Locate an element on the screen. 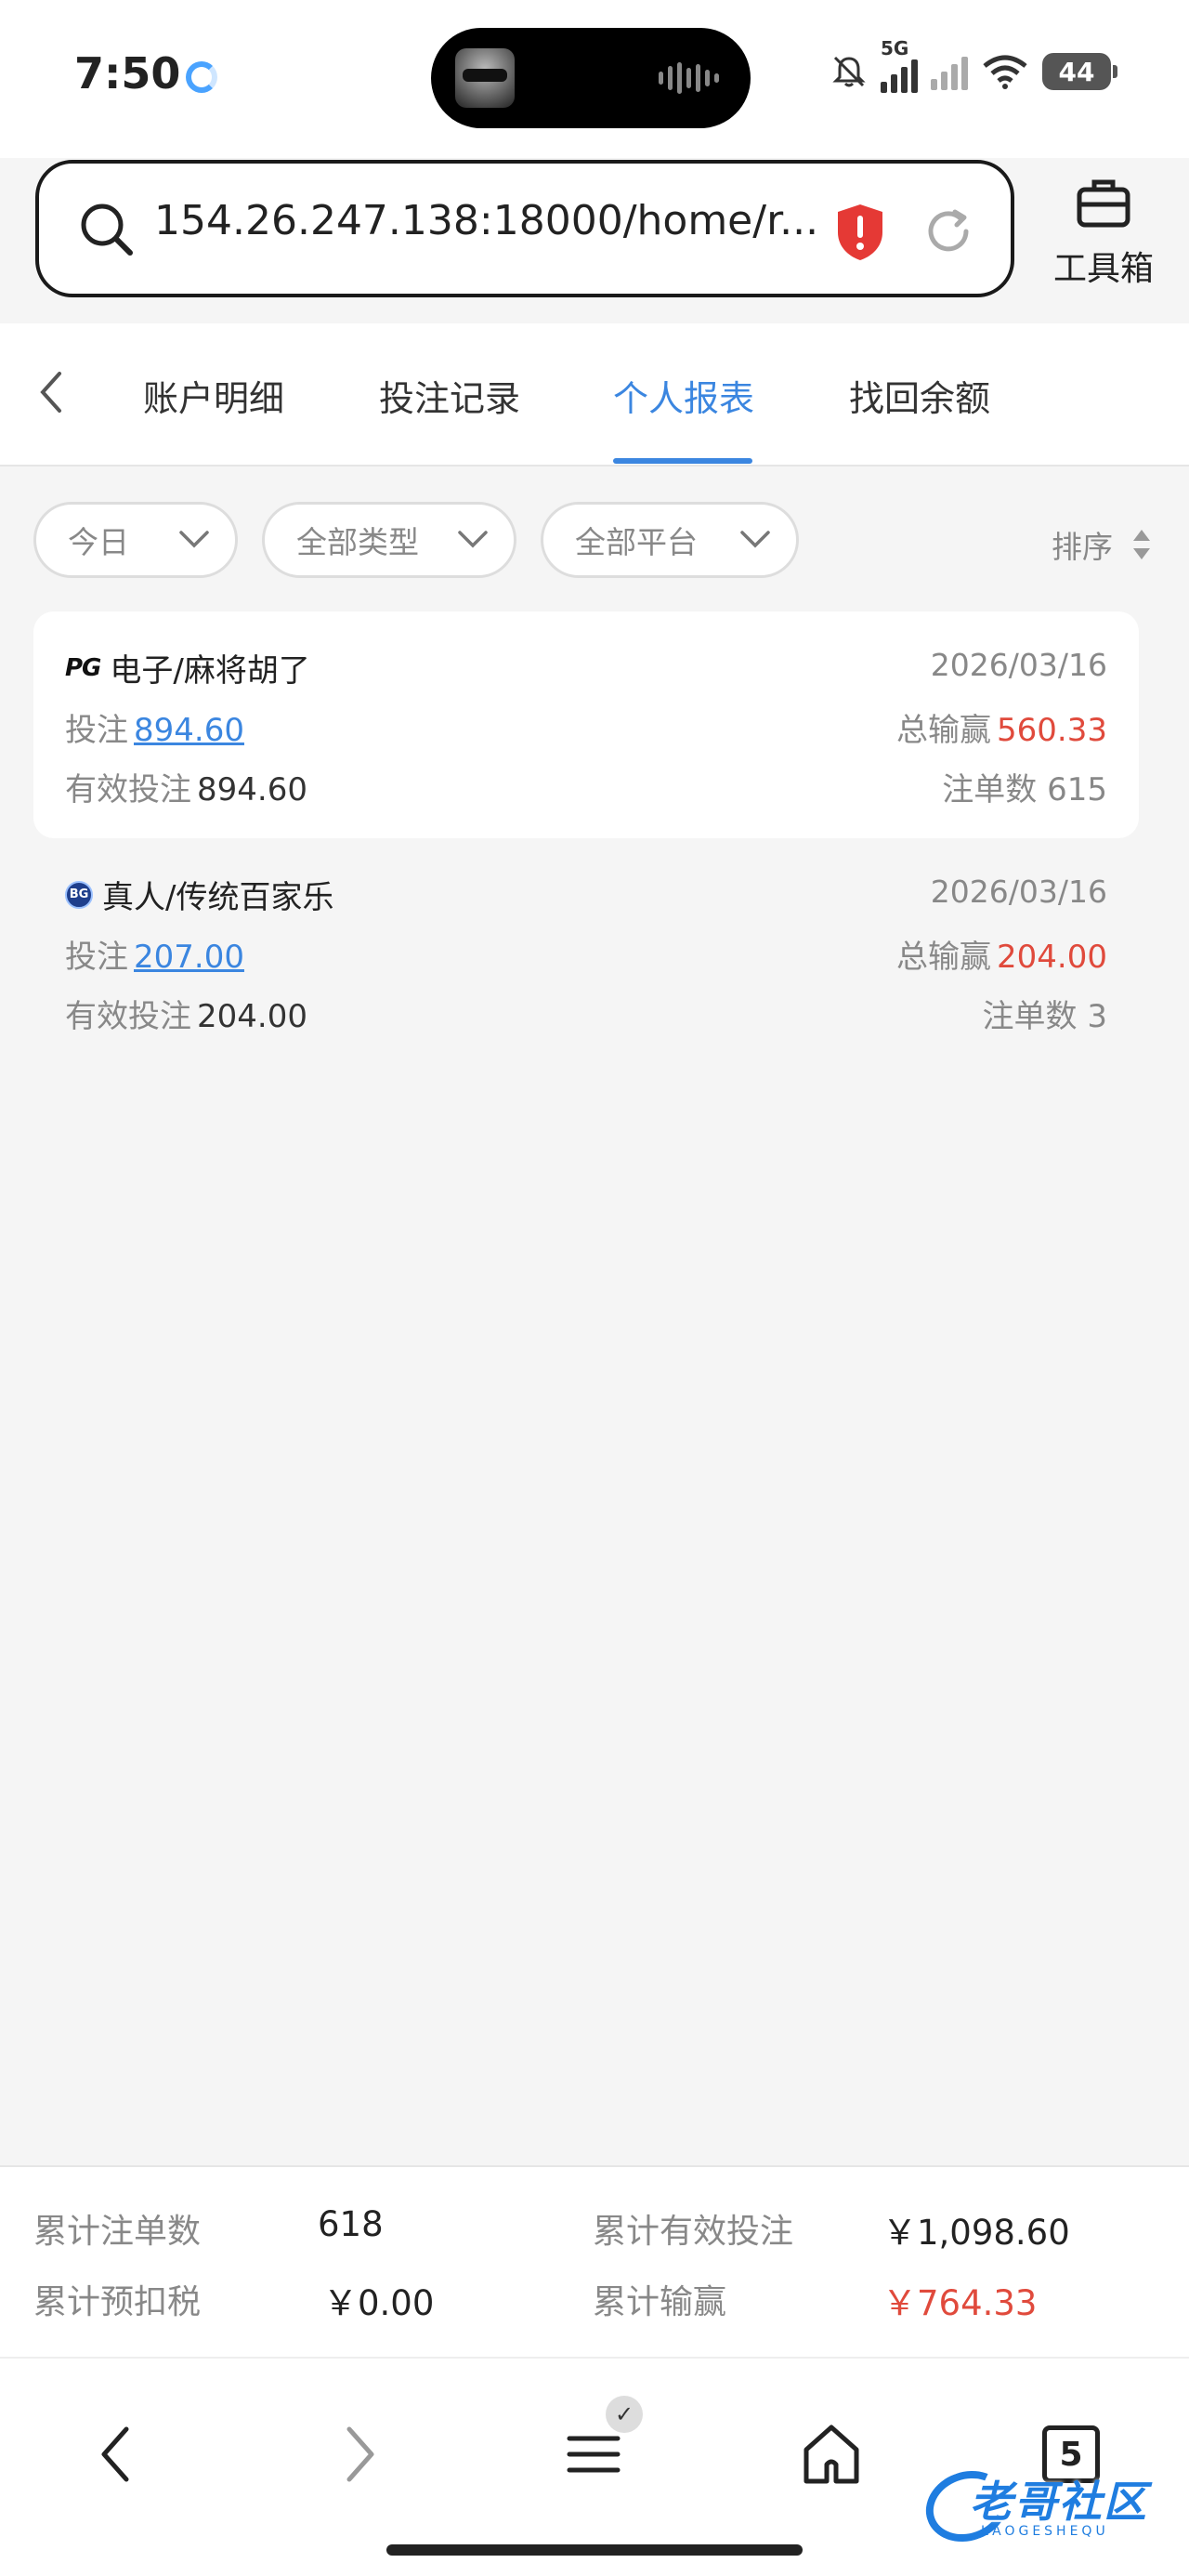  watermark-text: 老哥社区 is located at coordinates (1059, 2502).